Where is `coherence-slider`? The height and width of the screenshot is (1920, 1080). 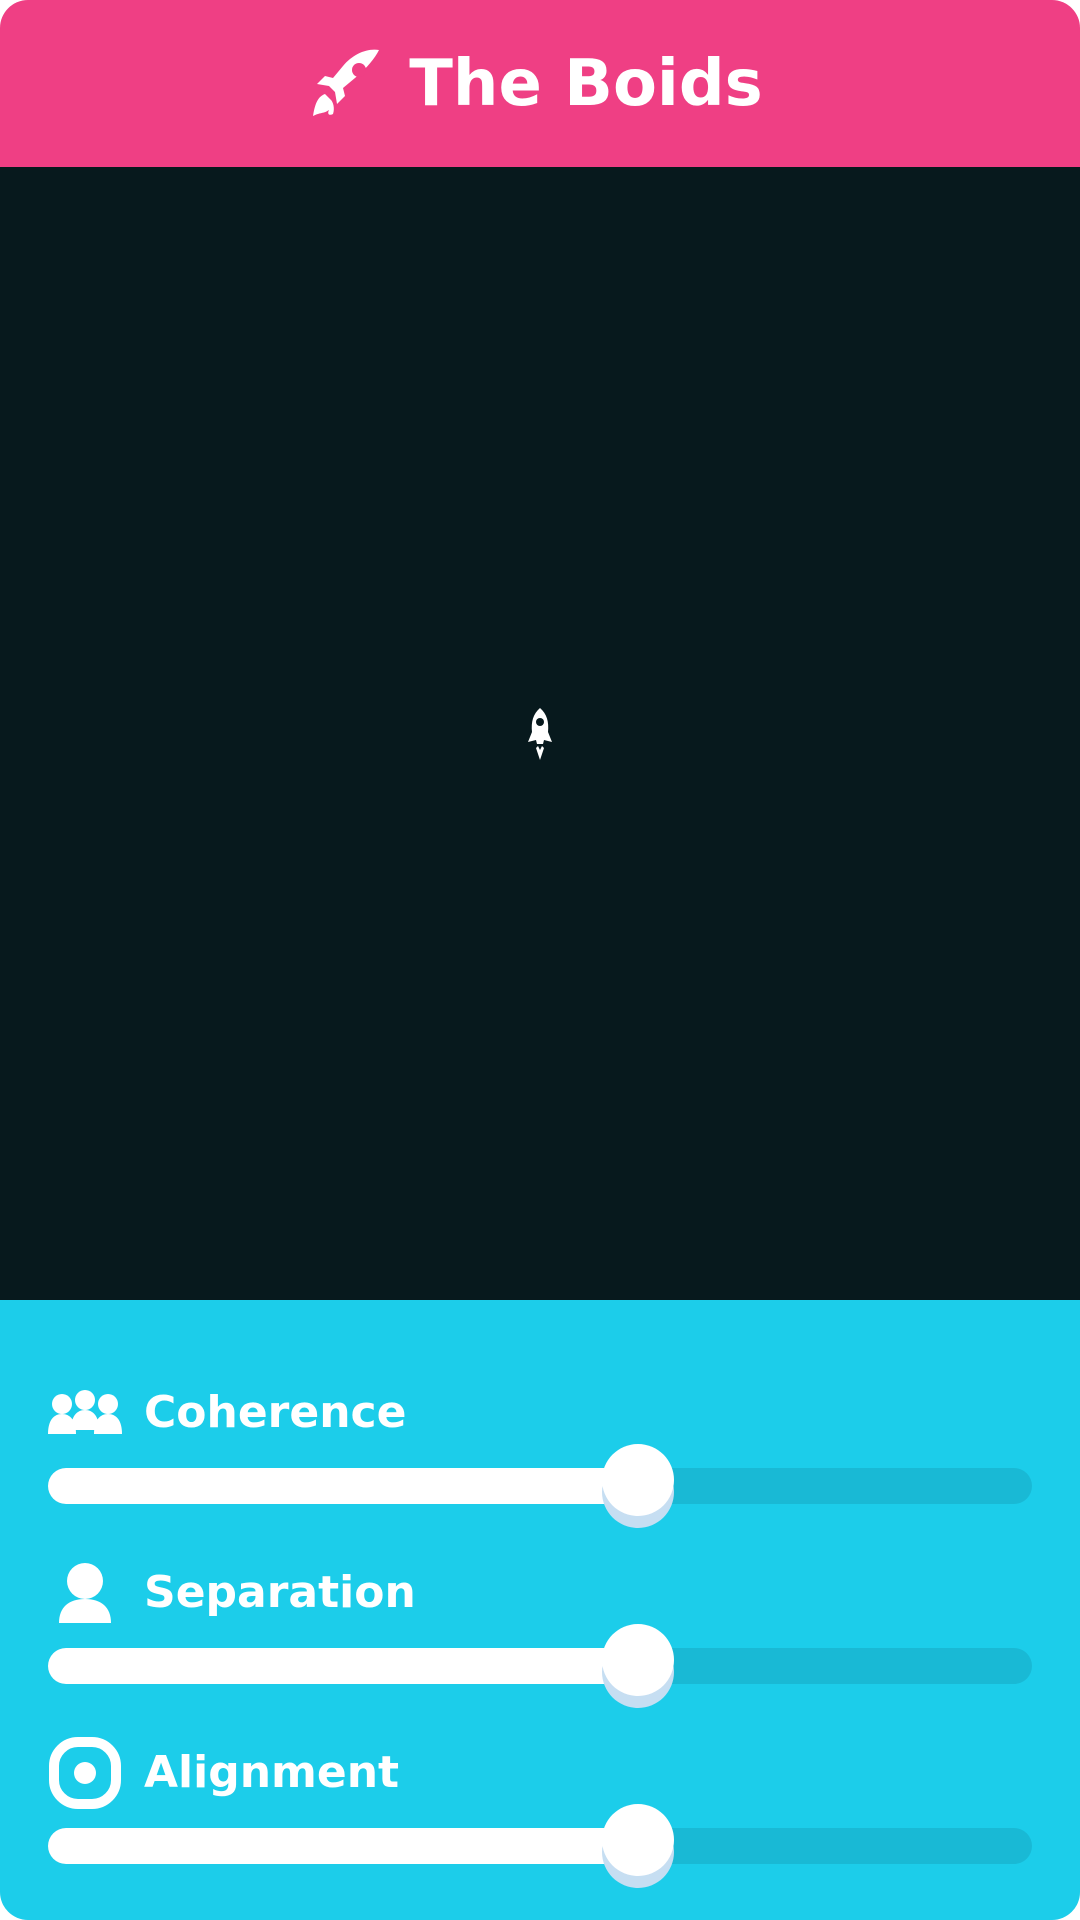 coherence-slider is located at coordinates (540, 1486).